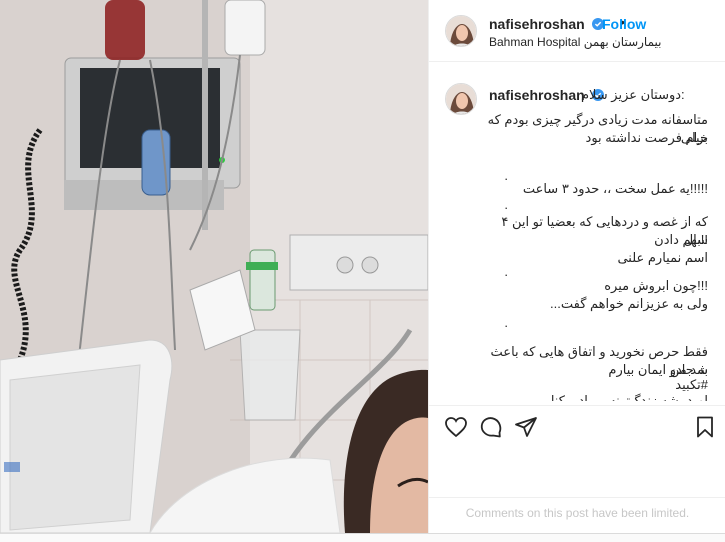 The image size is (725, 542). I want to click on paper-plane-icon, so click(526, 427).